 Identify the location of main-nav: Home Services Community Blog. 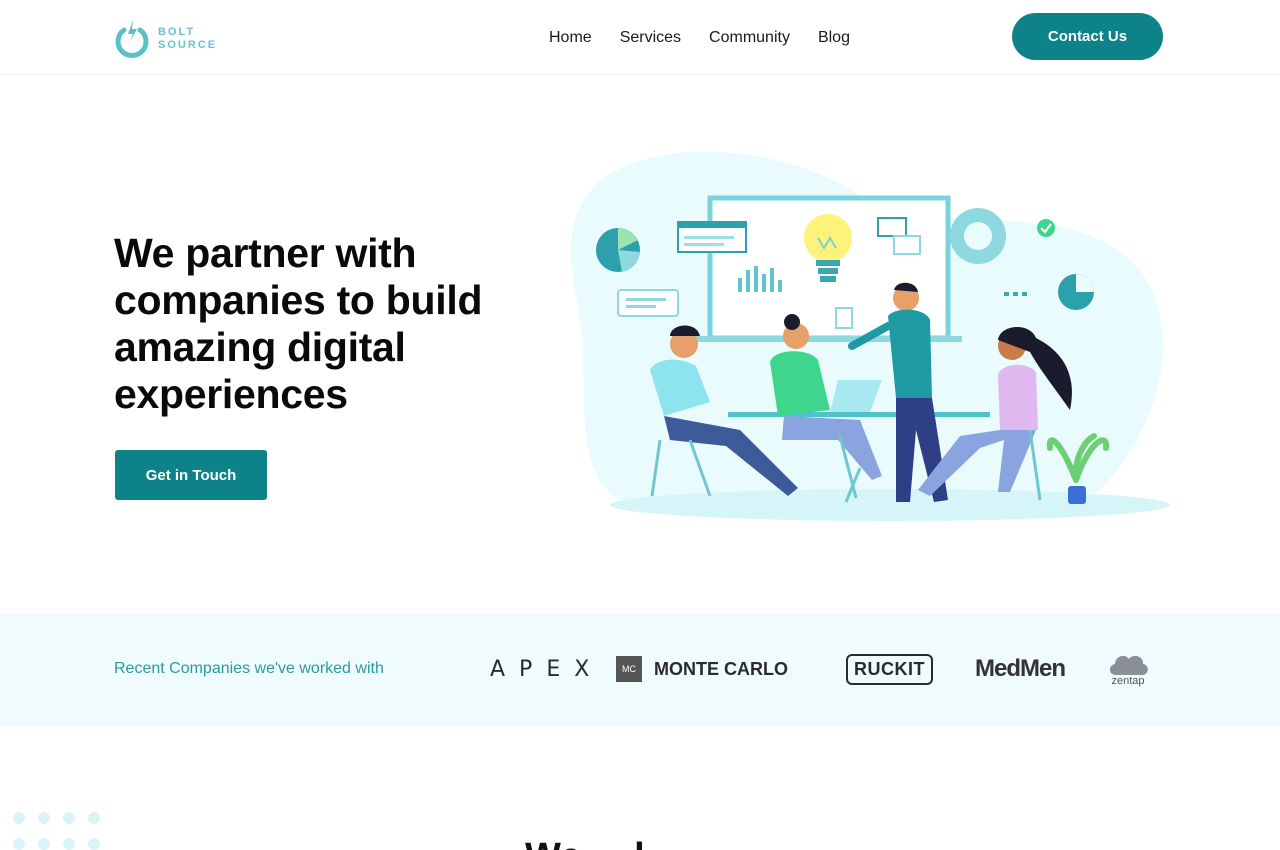
(699, 38).